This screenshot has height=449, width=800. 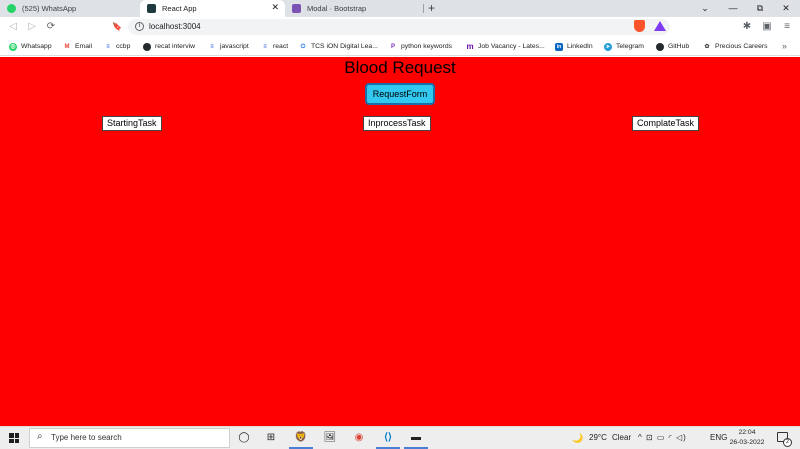 I want to click on telegram-icon: ➤, so click(x=608, y=46).